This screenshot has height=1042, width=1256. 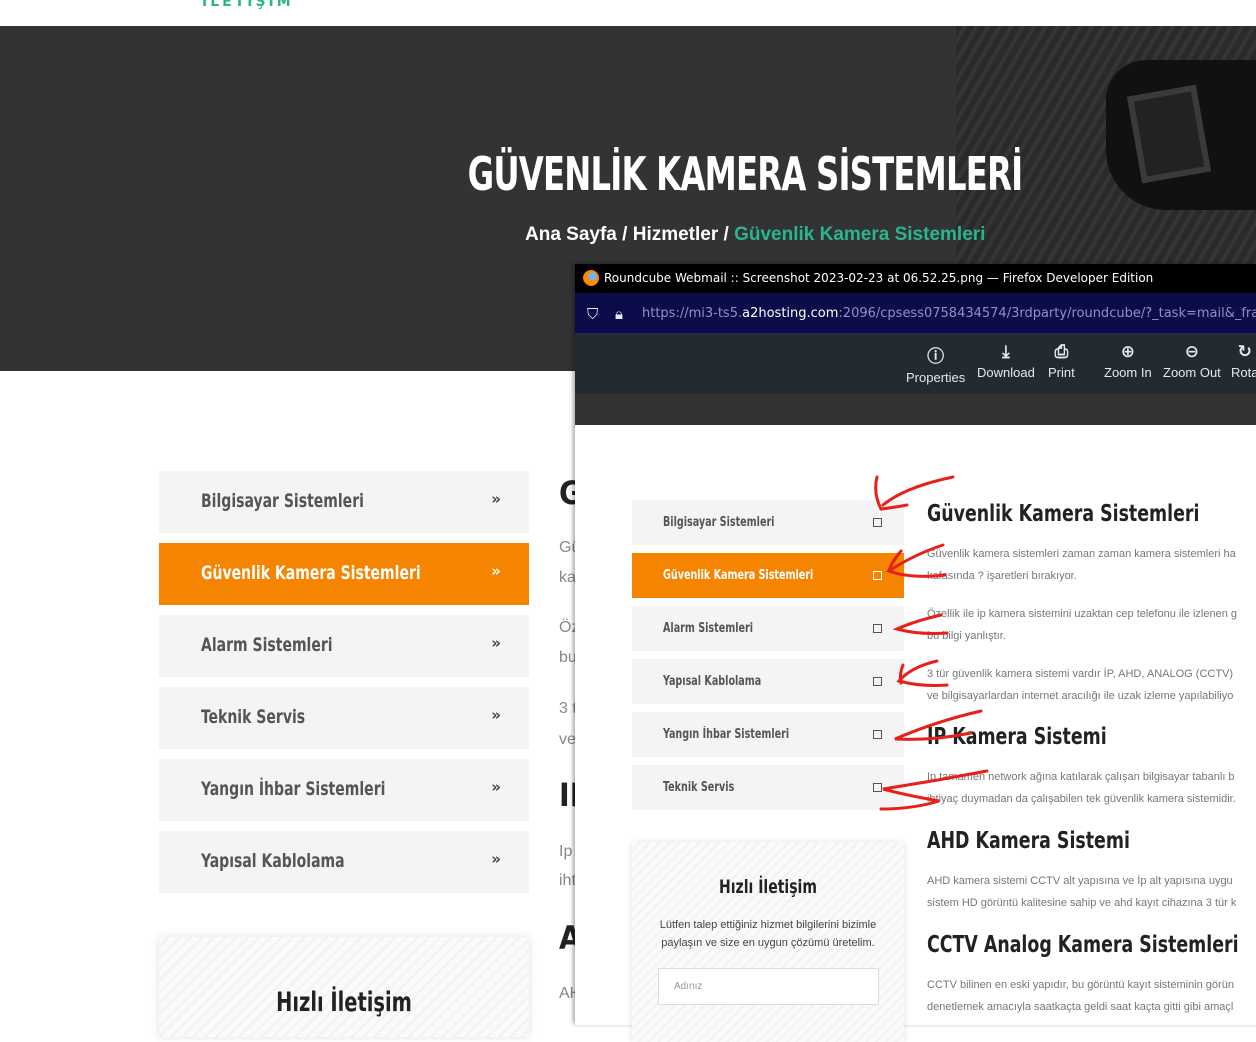 I want to click on tool-label: Zoom Out, so click(x=1192, y=372).